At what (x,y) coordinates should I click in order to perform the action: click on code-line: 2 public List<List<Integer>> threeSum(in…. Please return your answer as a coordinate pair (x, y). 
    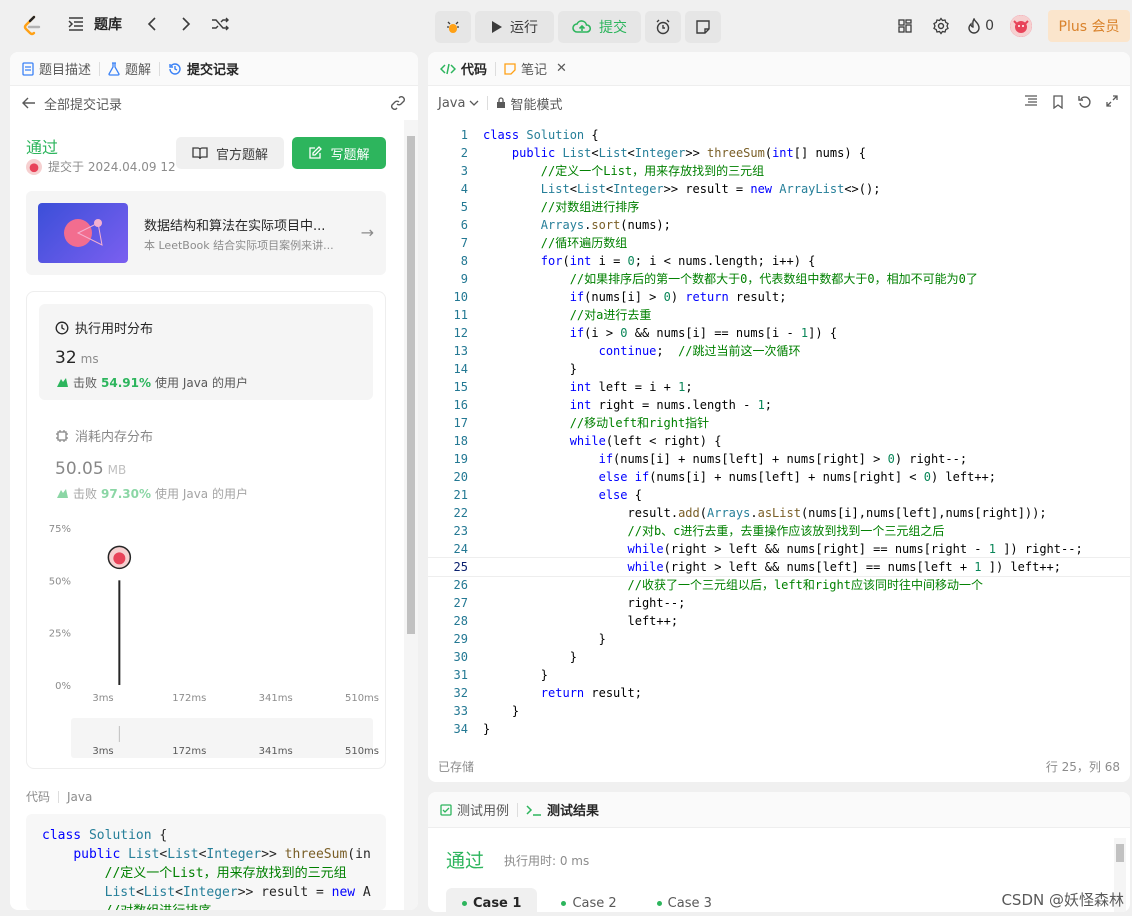
    Looking at the image, I should click on (779, 153).